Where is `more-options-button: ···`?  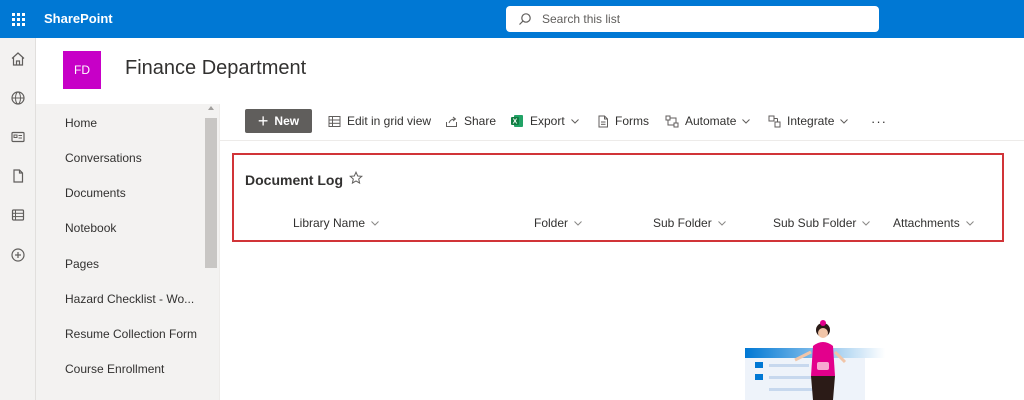 more-options-button: ··· is located at coordinates (879, 121).